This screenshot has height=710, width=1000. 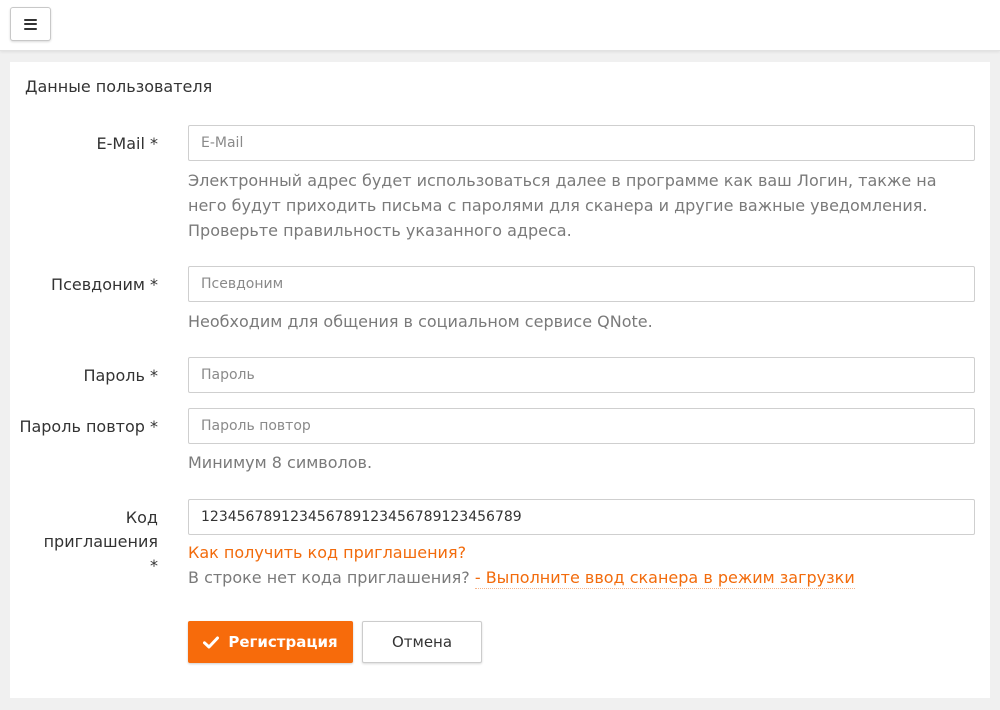 What do you see at coordinates (329, 577) in the screenshot?
I see `missing-code-text: В строке нет кода приглашения?` at bounding box center [329, 577].